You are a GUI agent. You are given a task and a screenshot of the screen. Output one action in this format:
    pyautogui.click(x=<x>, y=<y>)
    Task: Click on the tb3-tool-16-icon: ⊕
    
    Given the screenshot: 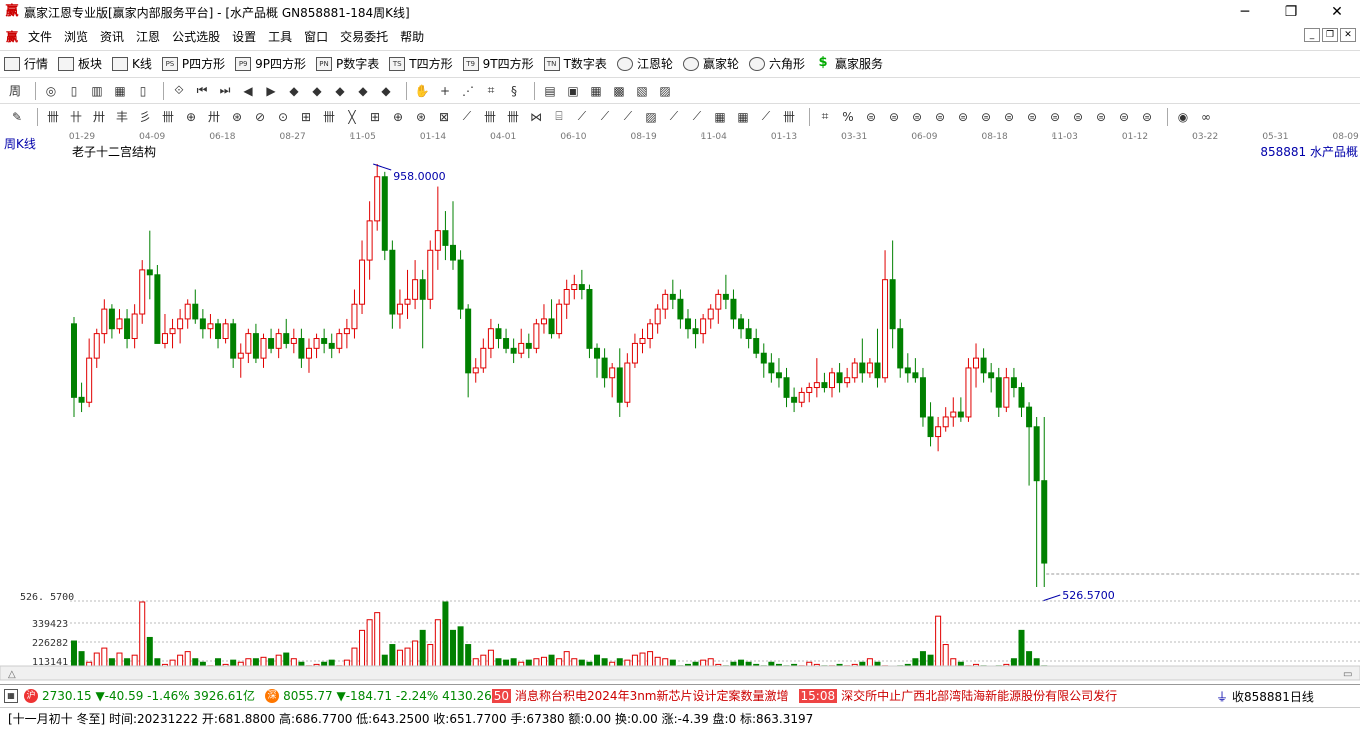 What is the action you would take?
    pyautogui.click(x=398, y=117)
    